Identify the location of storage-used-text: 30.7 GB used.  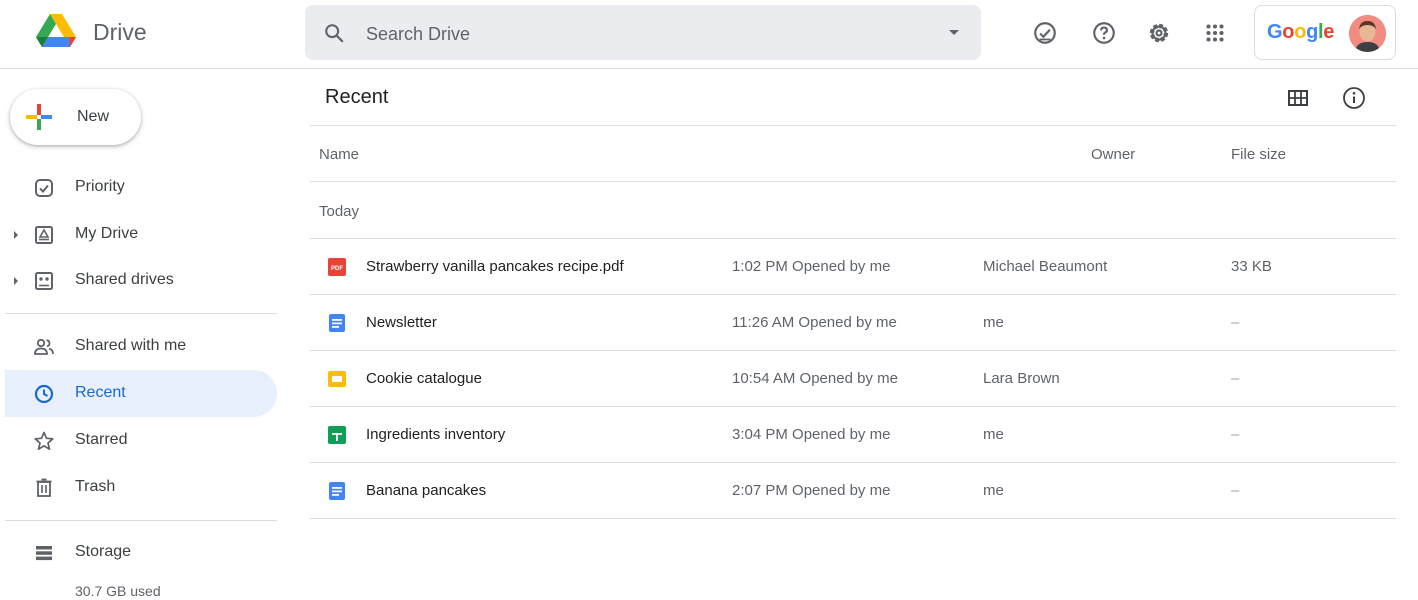
(118, 591).